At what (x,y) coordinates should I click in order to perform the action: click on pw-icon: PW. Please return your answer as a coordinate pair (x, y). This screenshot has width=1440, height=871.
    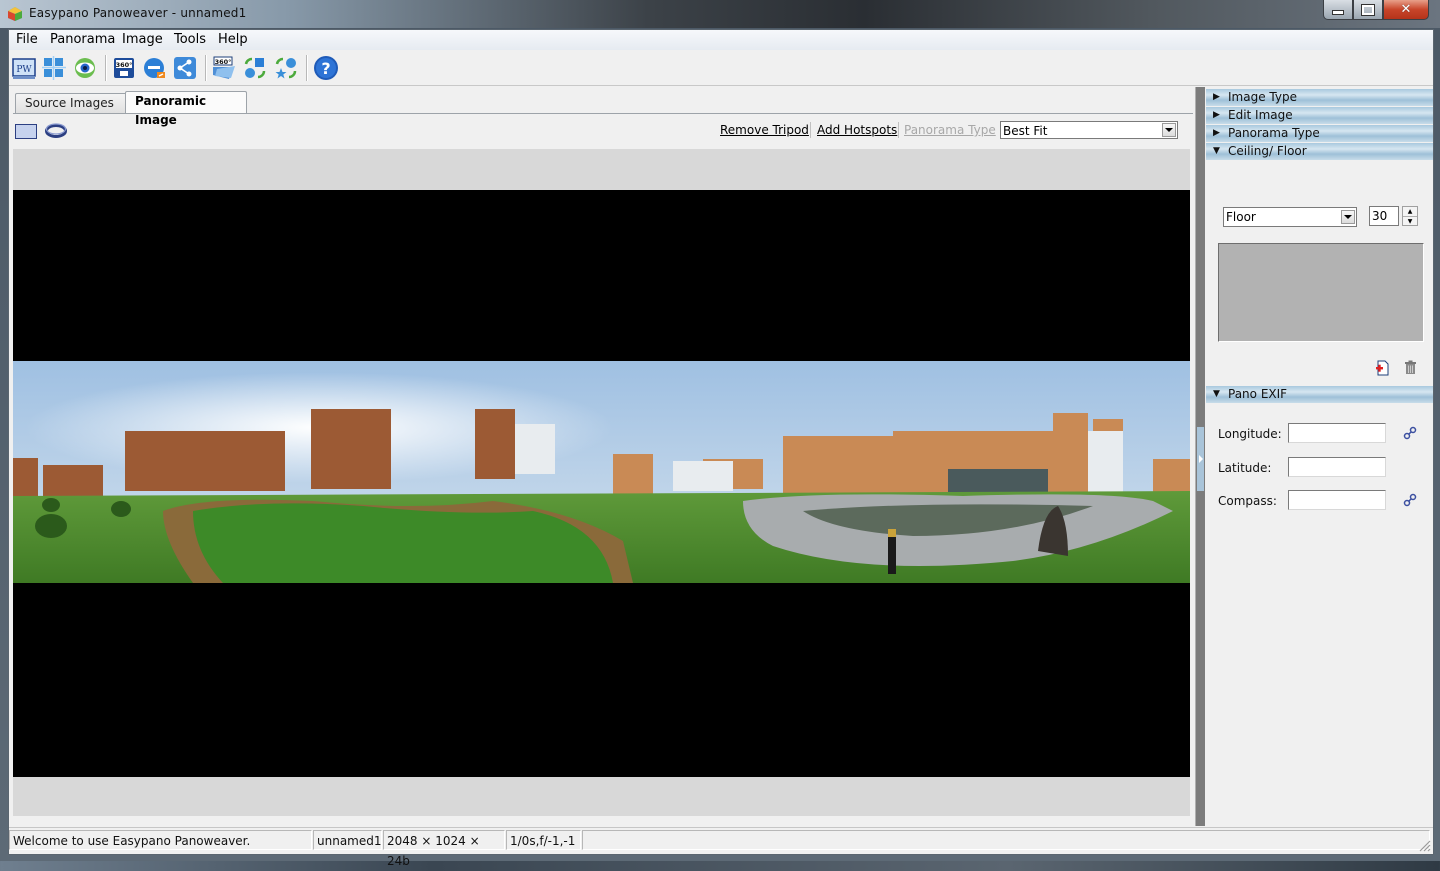
    Looking at the image, I should click on (24, 68).